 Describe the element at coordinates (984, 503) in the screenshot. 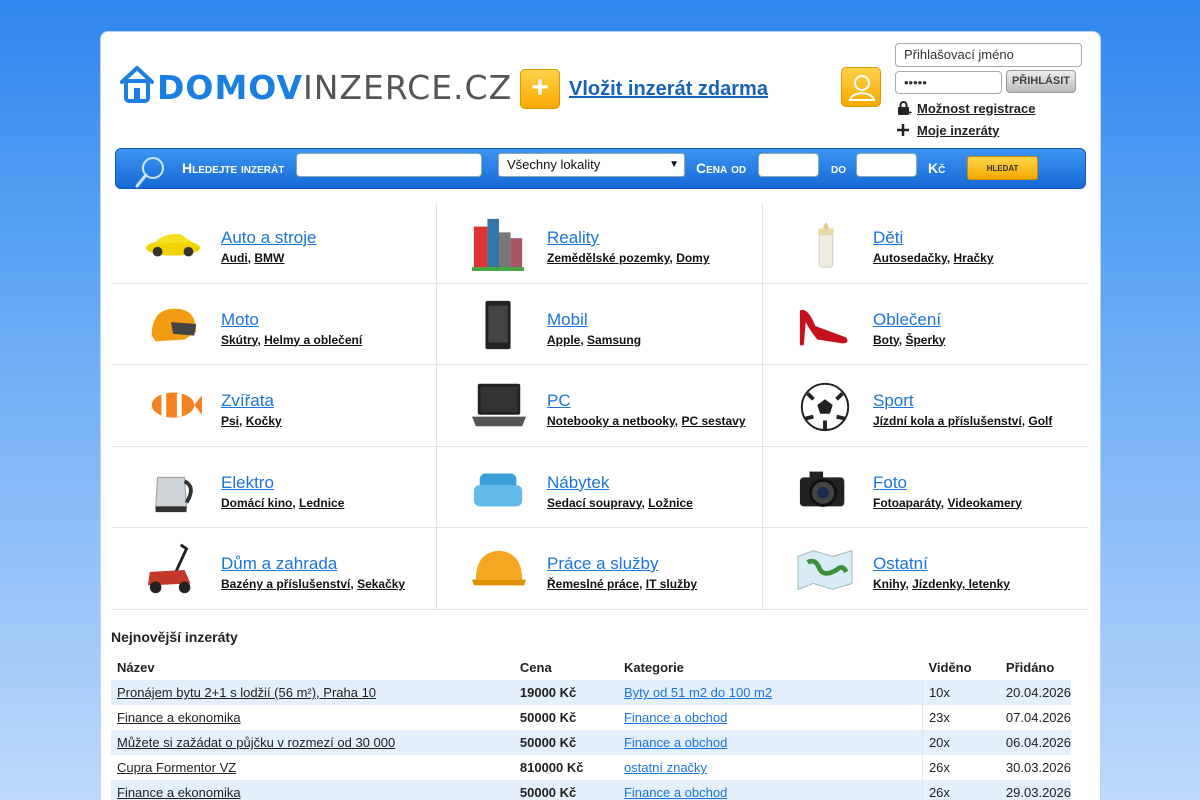

I see `category-sub-link: Videokamery` at that location.